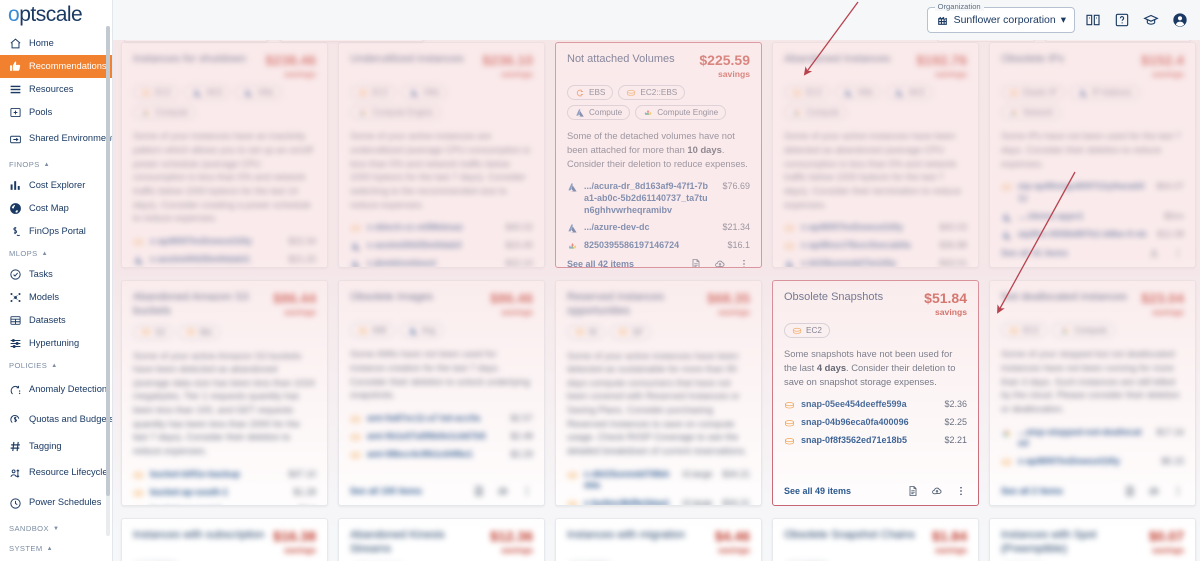 Image resolution: width=1200 pixels, height=561 pixels. What do you see at coordinates (214, 260) in the screenshot?
I see `card-item-name: c-aoxtmi0fd35m0tdabi1` at bounding box center [214, 260].